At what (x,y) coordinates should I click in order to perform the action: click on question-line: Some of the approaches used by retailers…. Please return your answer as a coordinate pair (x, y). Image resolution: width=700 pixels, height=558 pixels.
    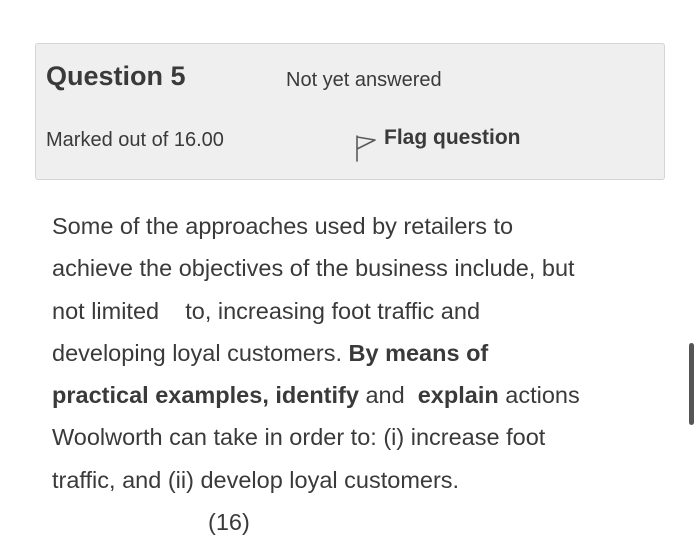
    Looking at the image, I should click on (283, 226).